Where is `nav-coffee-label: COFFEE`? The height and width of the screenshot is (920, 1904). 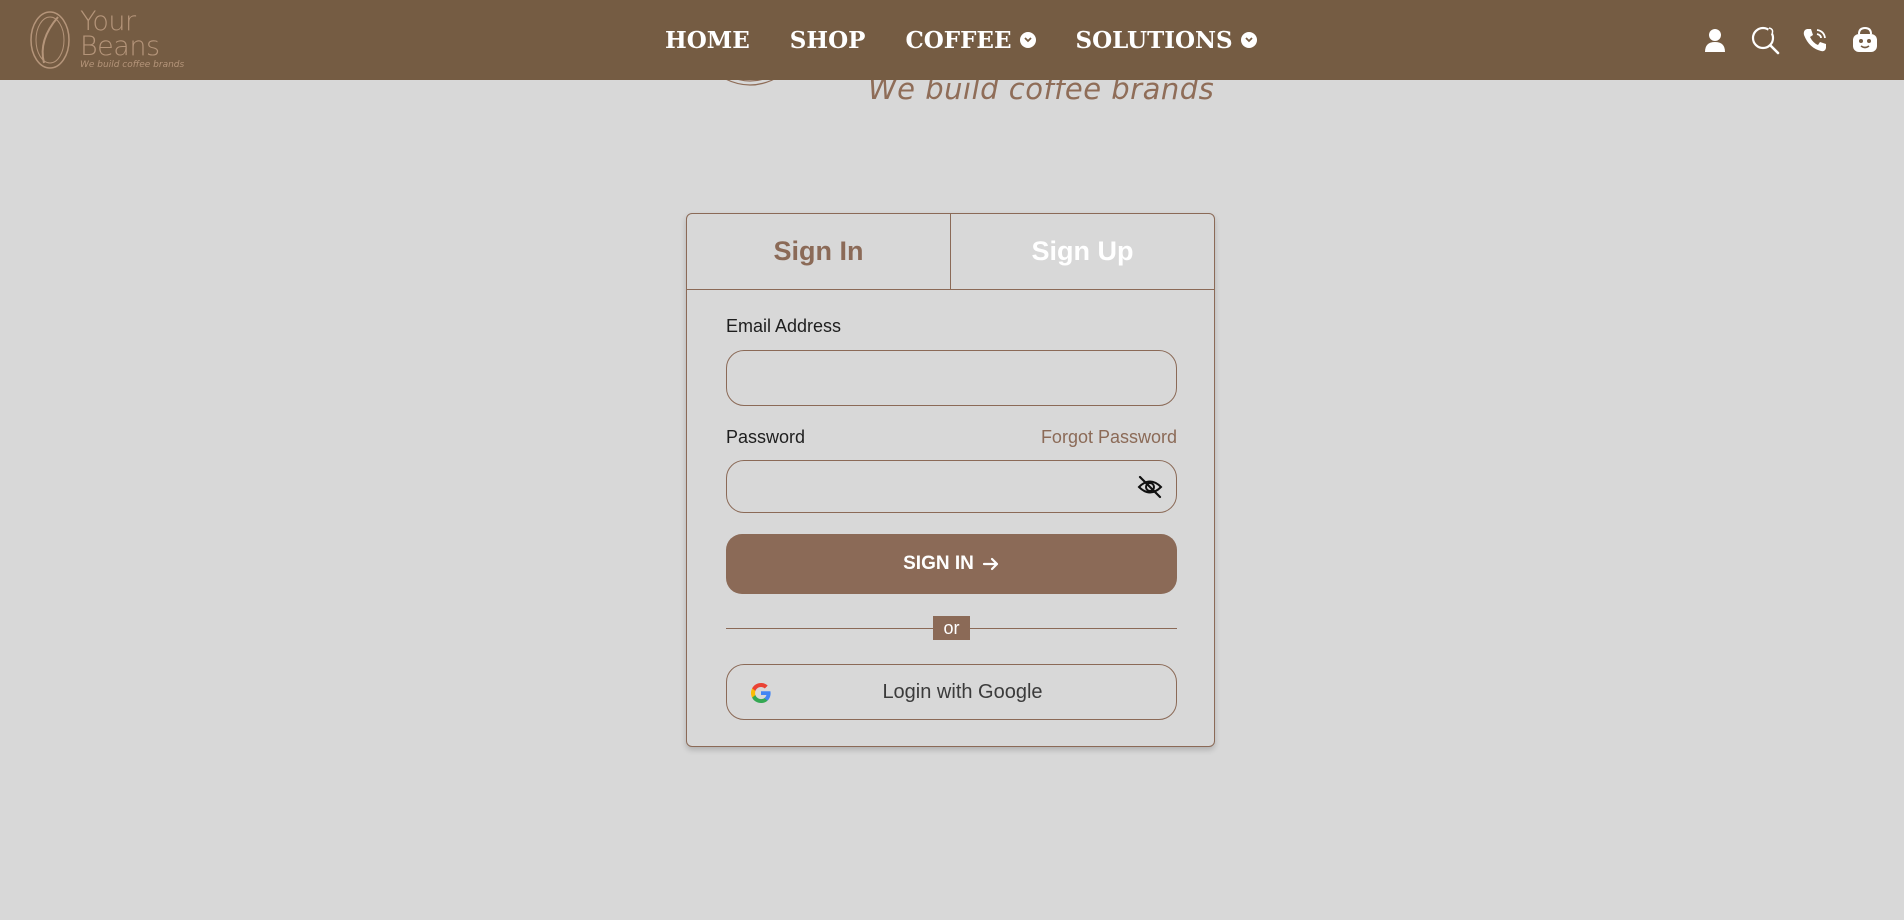 nav-coffee-label: COFFEE is located at coordinates (958, 40).